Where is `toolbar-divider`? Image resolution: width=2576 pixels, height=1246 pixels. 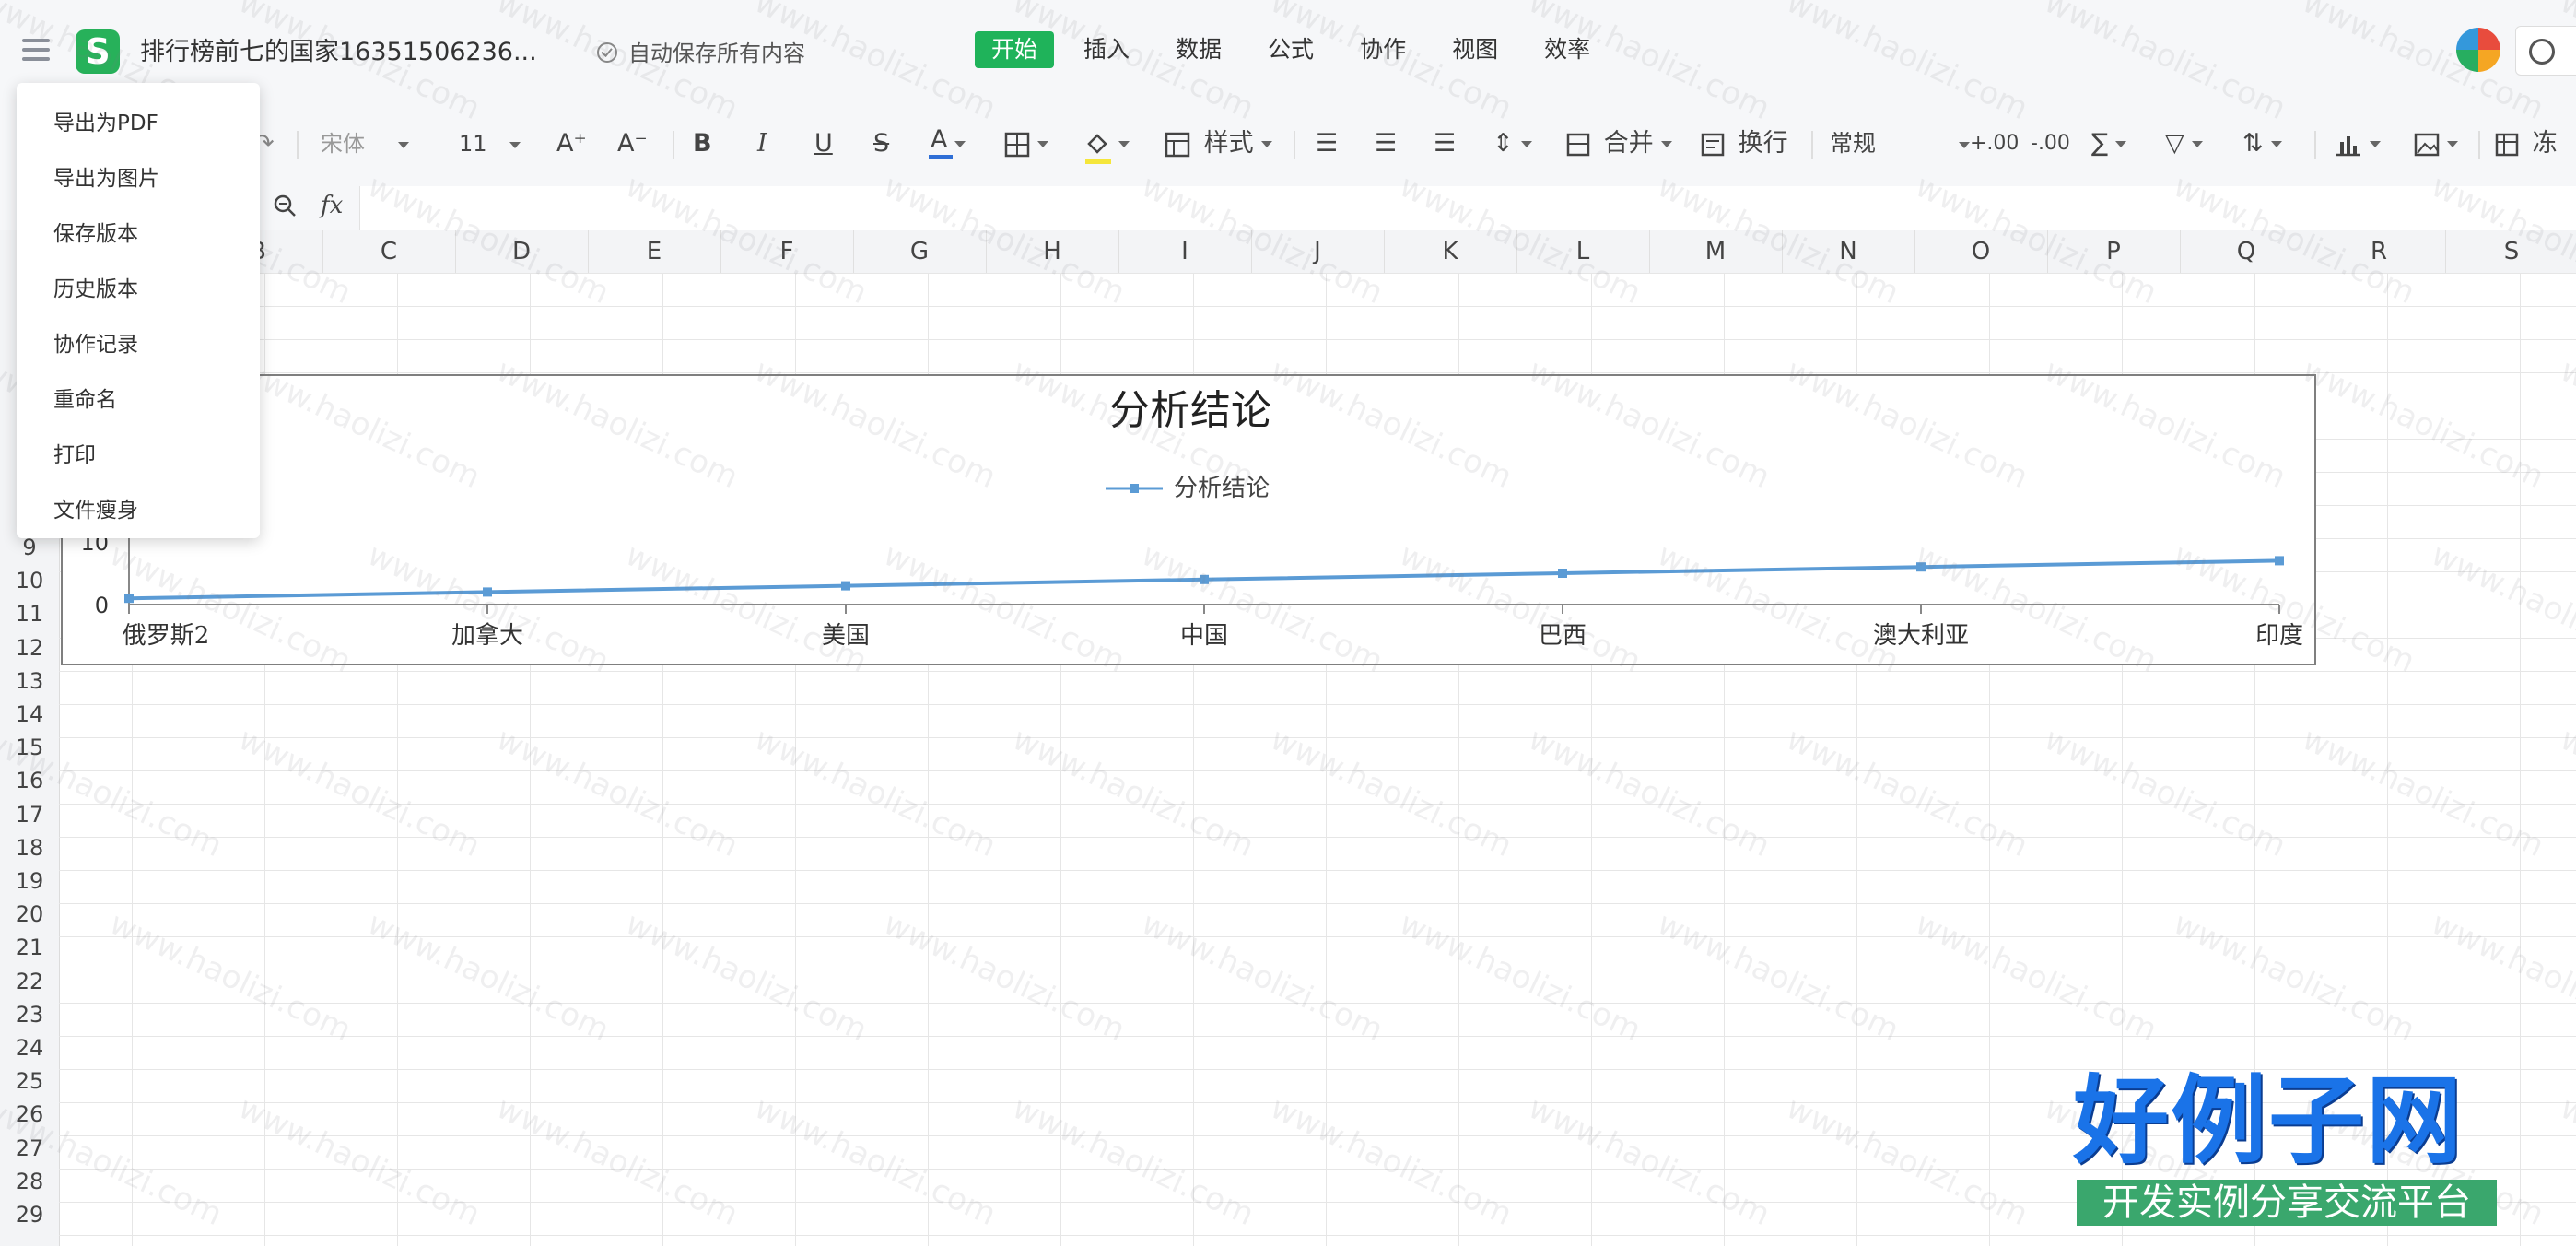
toolbar-divider is located at coordinates (2479, 145).